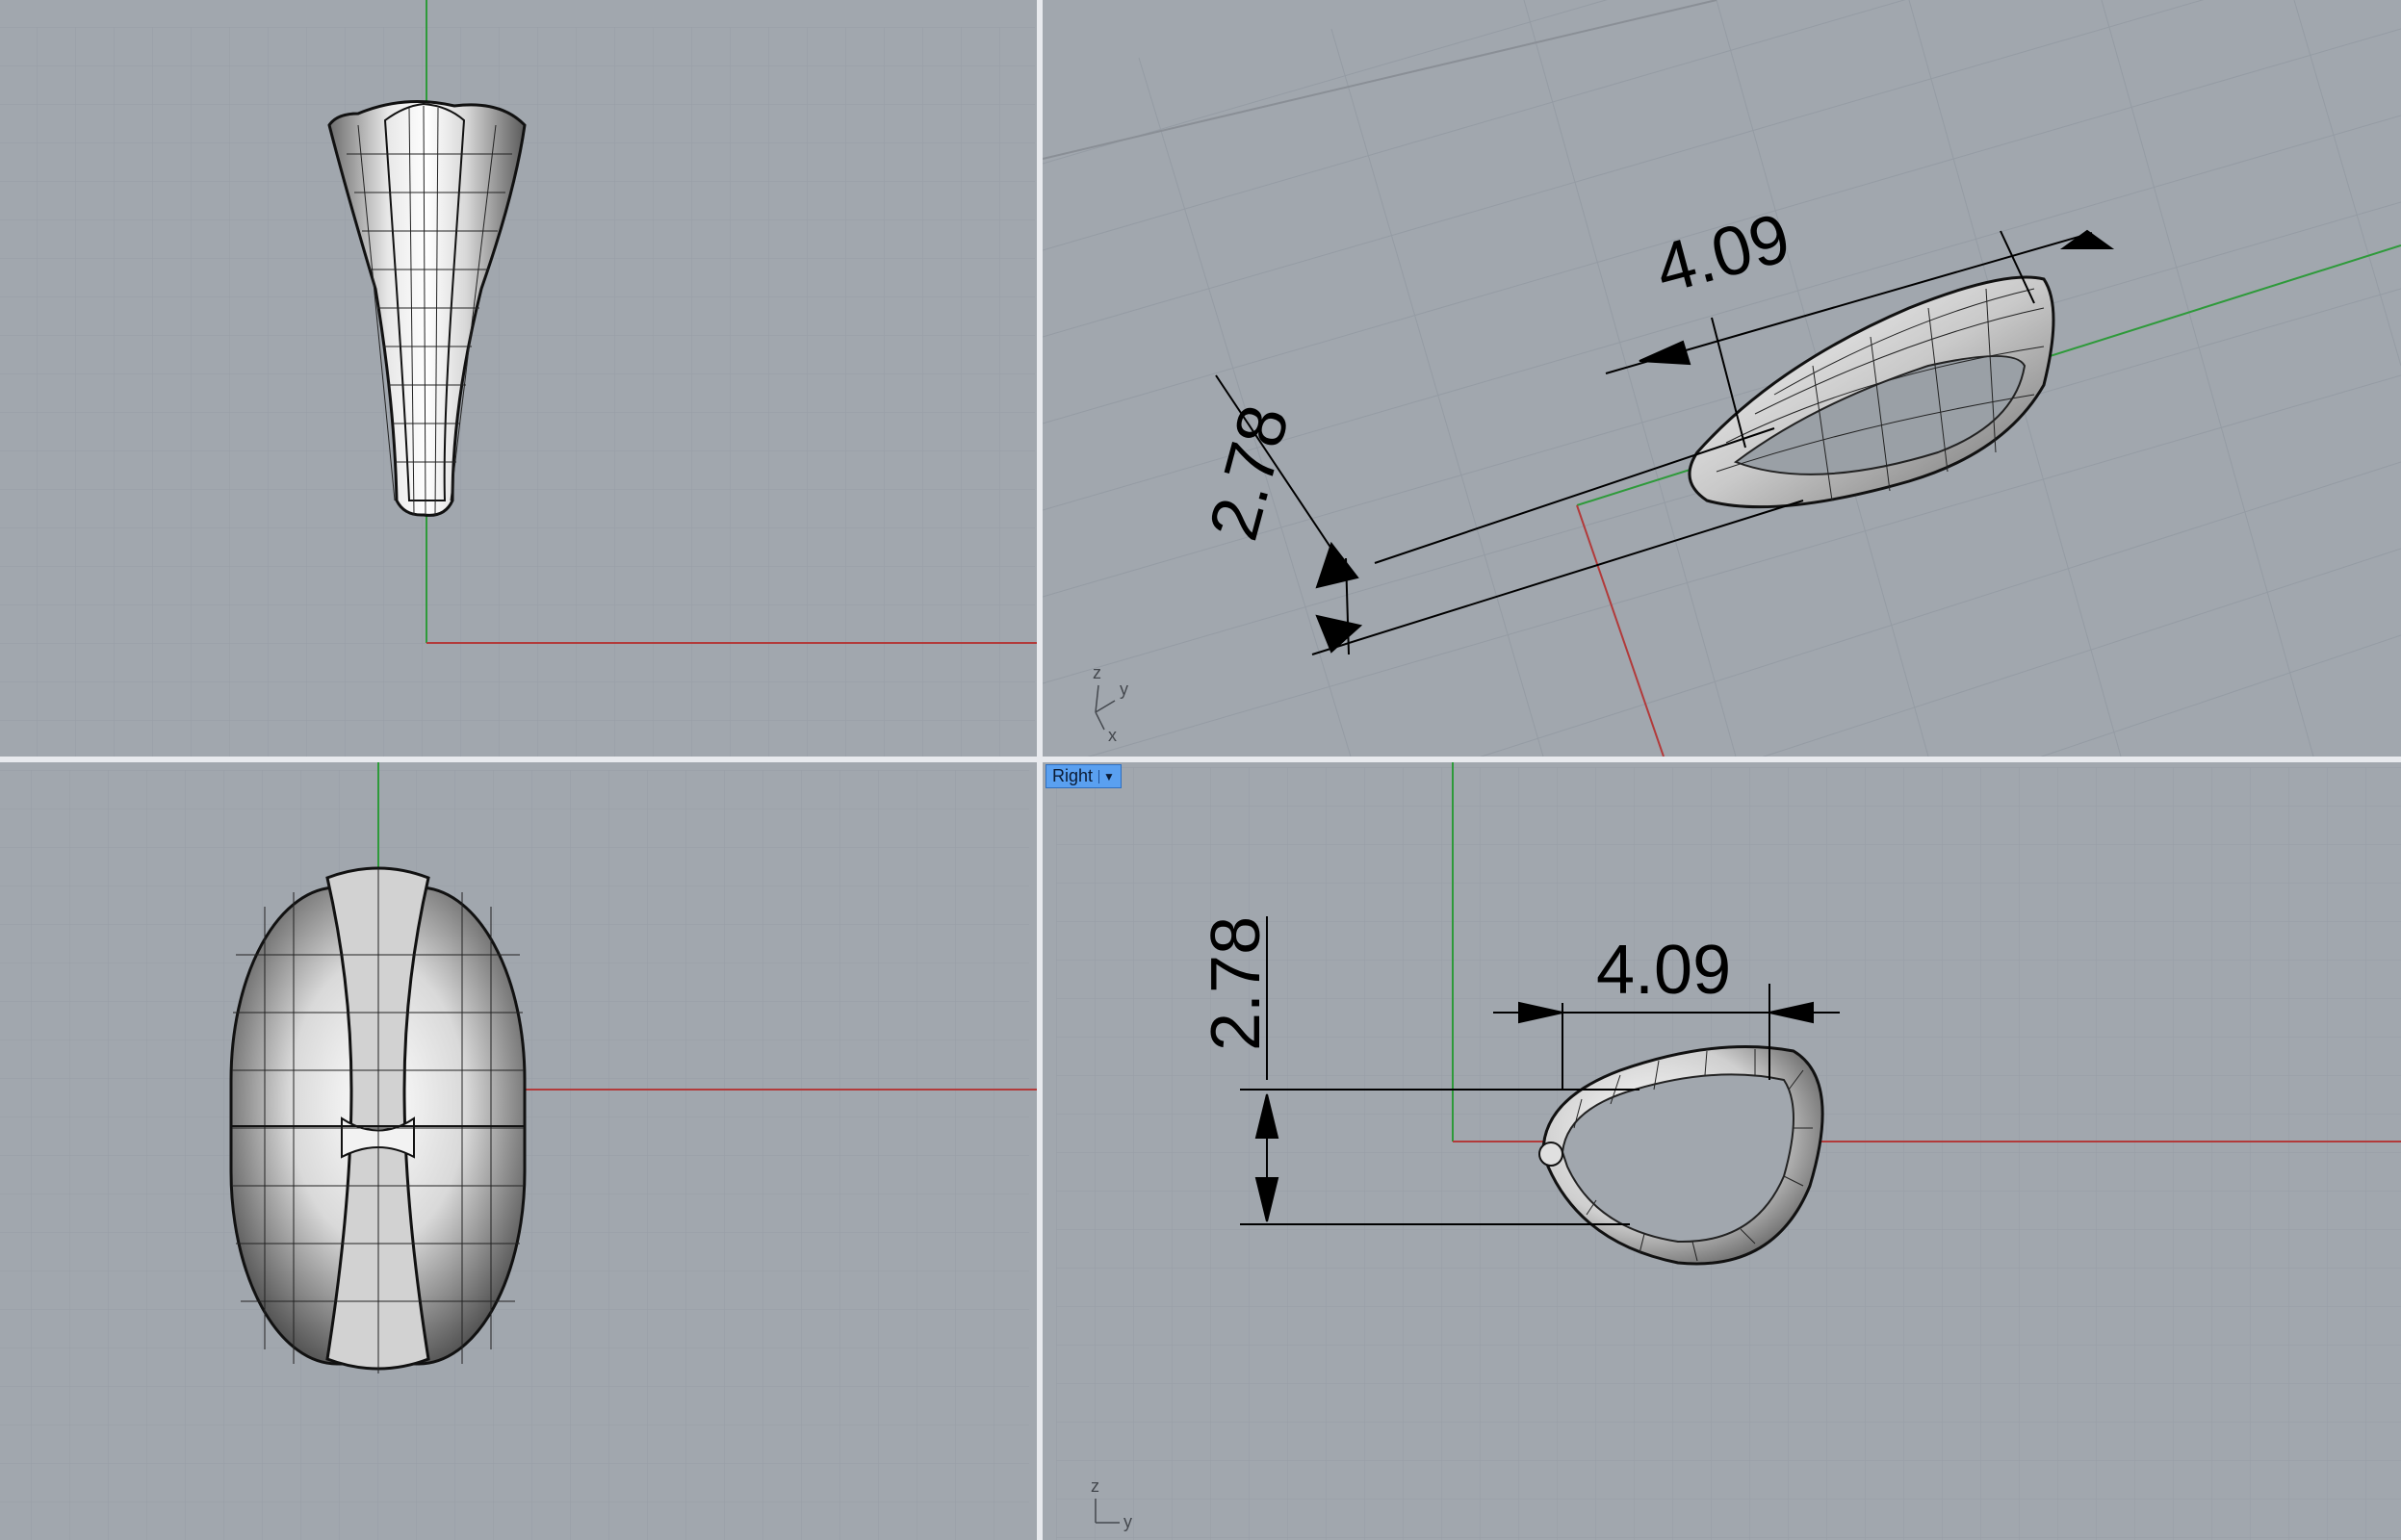 This screenshot has width=2401, height=1540. I want to click on right-axis-y: y, so click(1127, 1521).